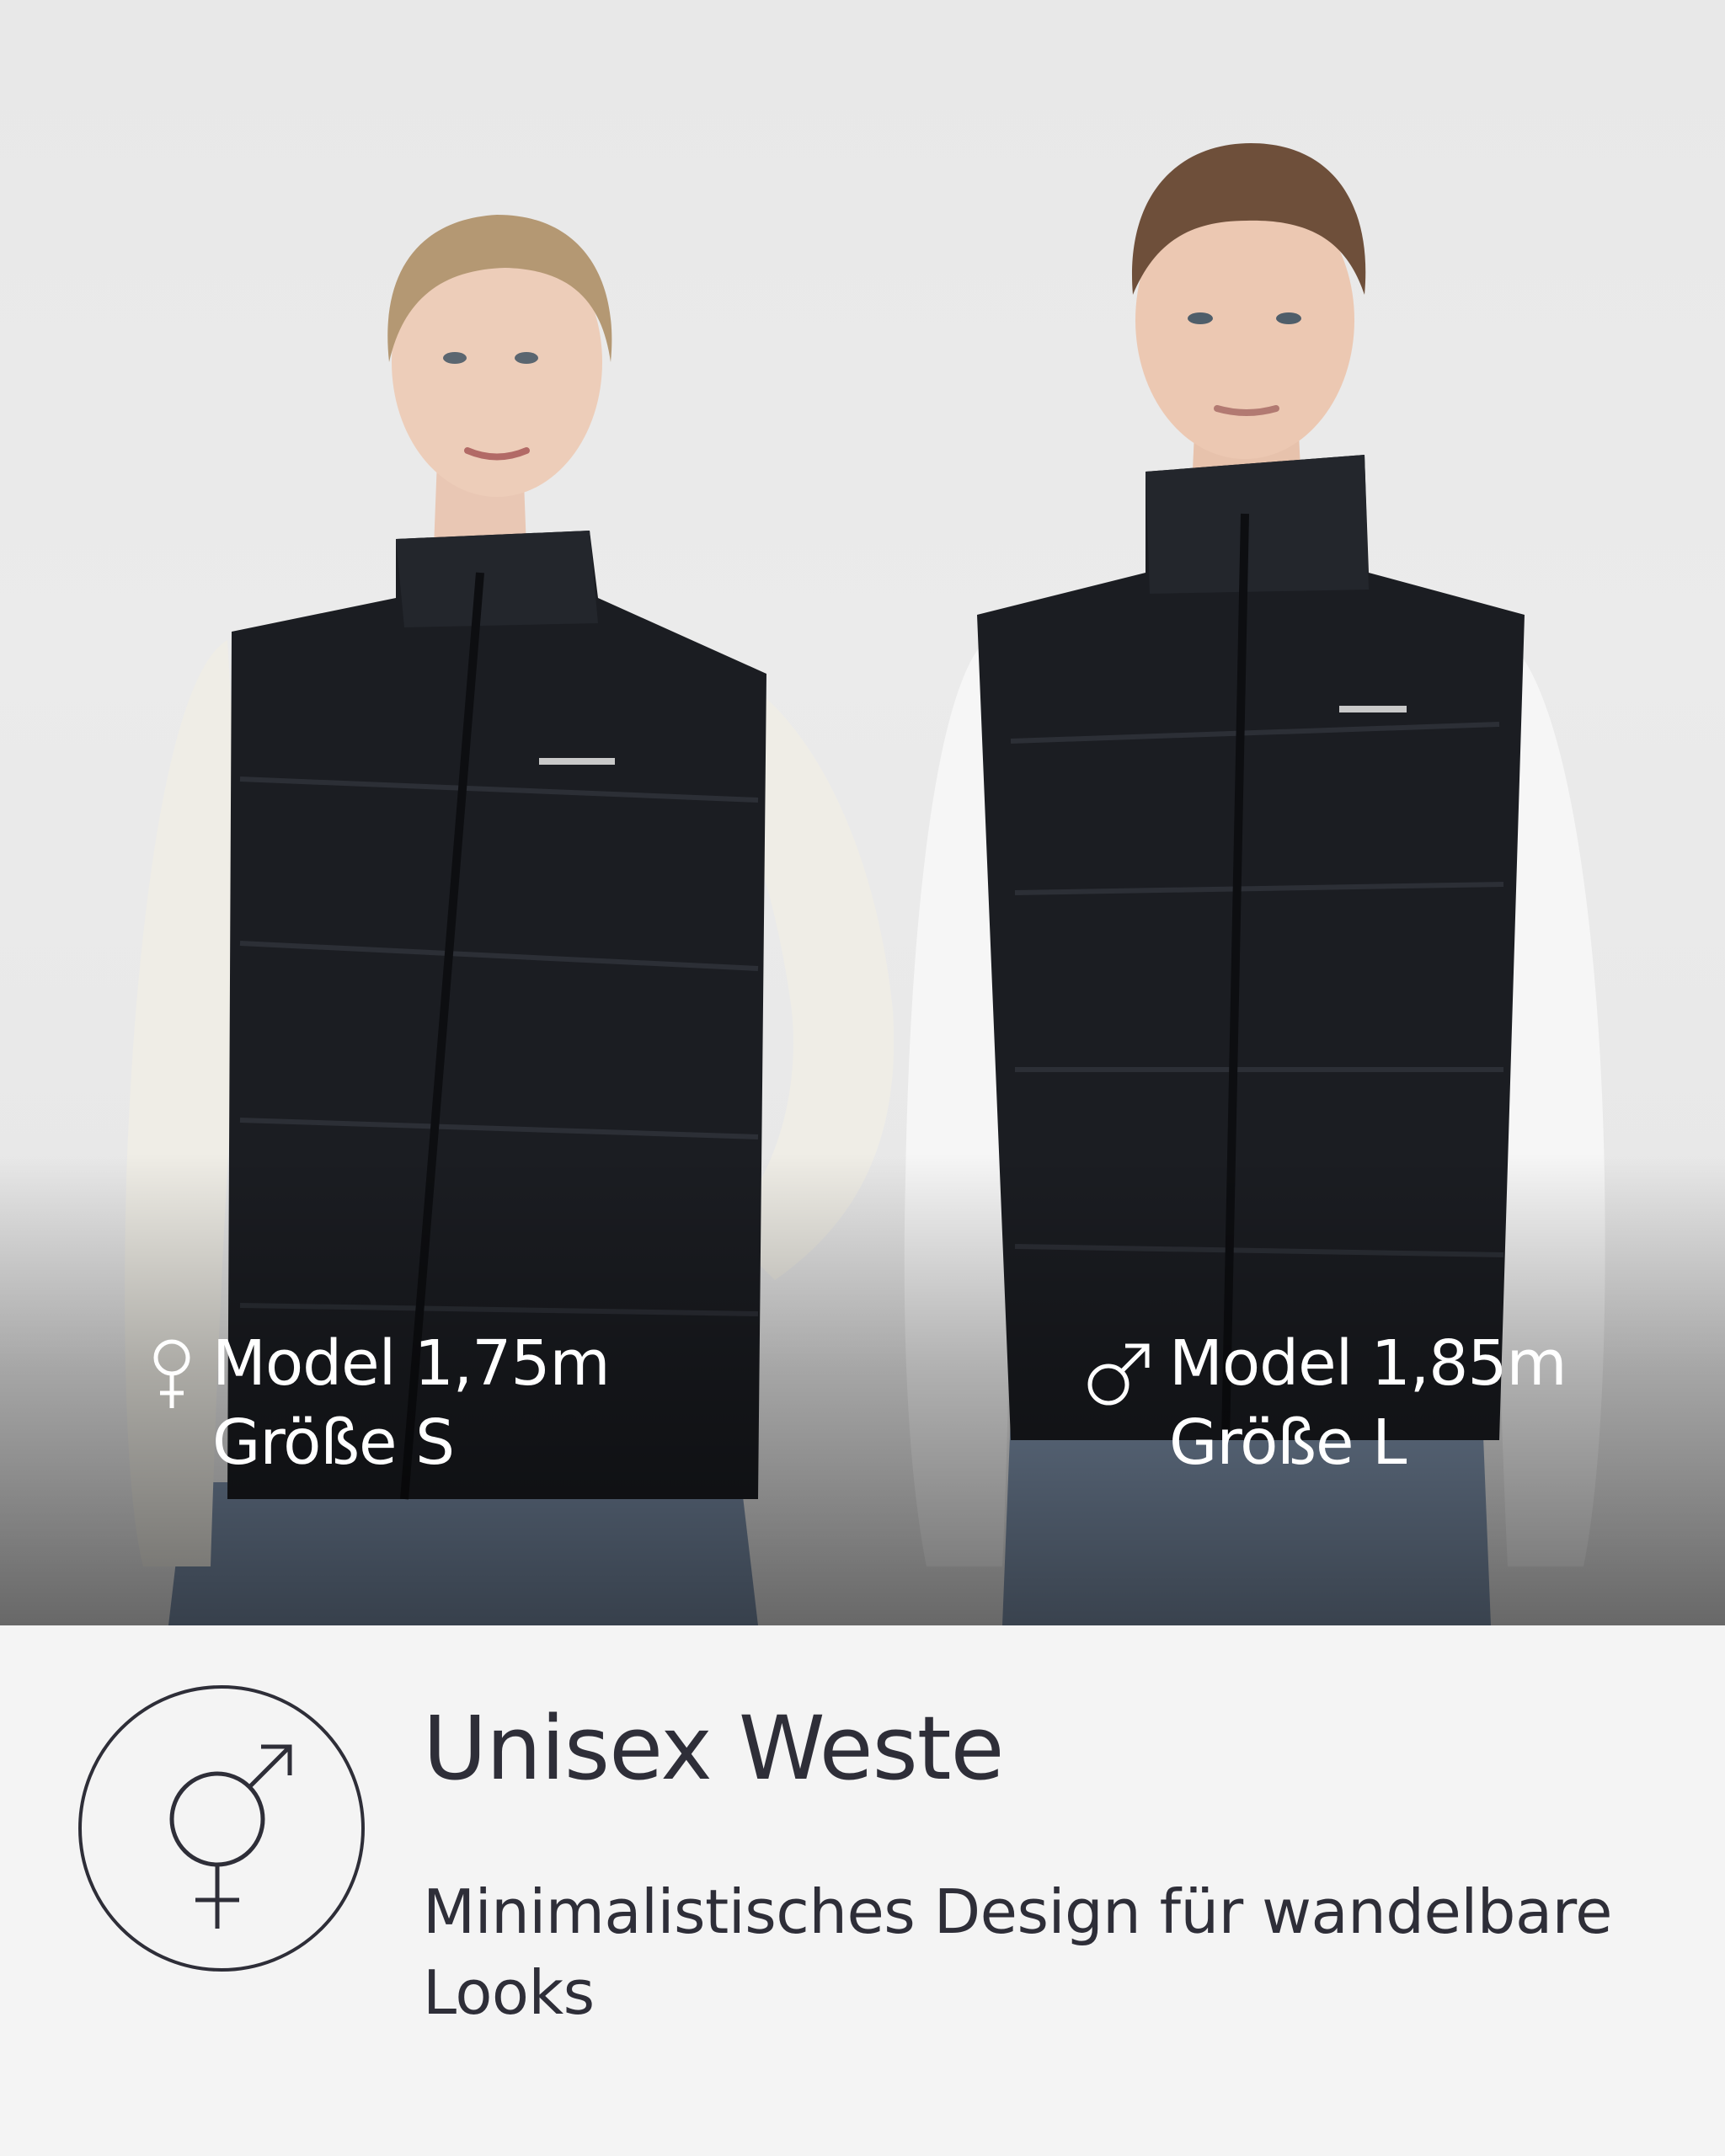 Image resolution: width=1725 pixels, height=2156 pixels. I want to click on male-symbol-icon, so click(1118, 1374).